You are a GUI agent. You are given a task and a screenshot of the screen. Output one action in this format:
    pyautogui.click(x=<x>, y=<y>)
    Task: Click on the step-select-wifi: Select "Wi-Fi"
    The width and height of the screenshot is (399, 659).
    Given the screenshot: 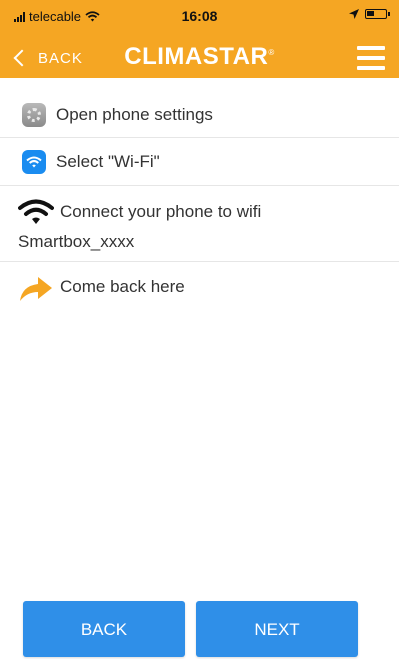 What is the action you would take?
    pyautogui.click(x=199, y=162)
    